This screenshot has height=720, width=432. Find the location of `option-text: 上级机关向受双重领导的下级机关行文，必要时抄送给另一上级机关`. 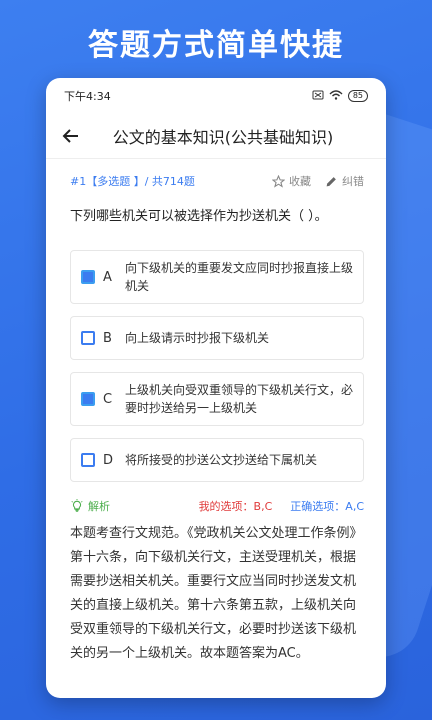

option-text: 上级机关向受双重领导的下级机关行文，必要时抄送给另一上级机关 is located at coordinates (239, 399).